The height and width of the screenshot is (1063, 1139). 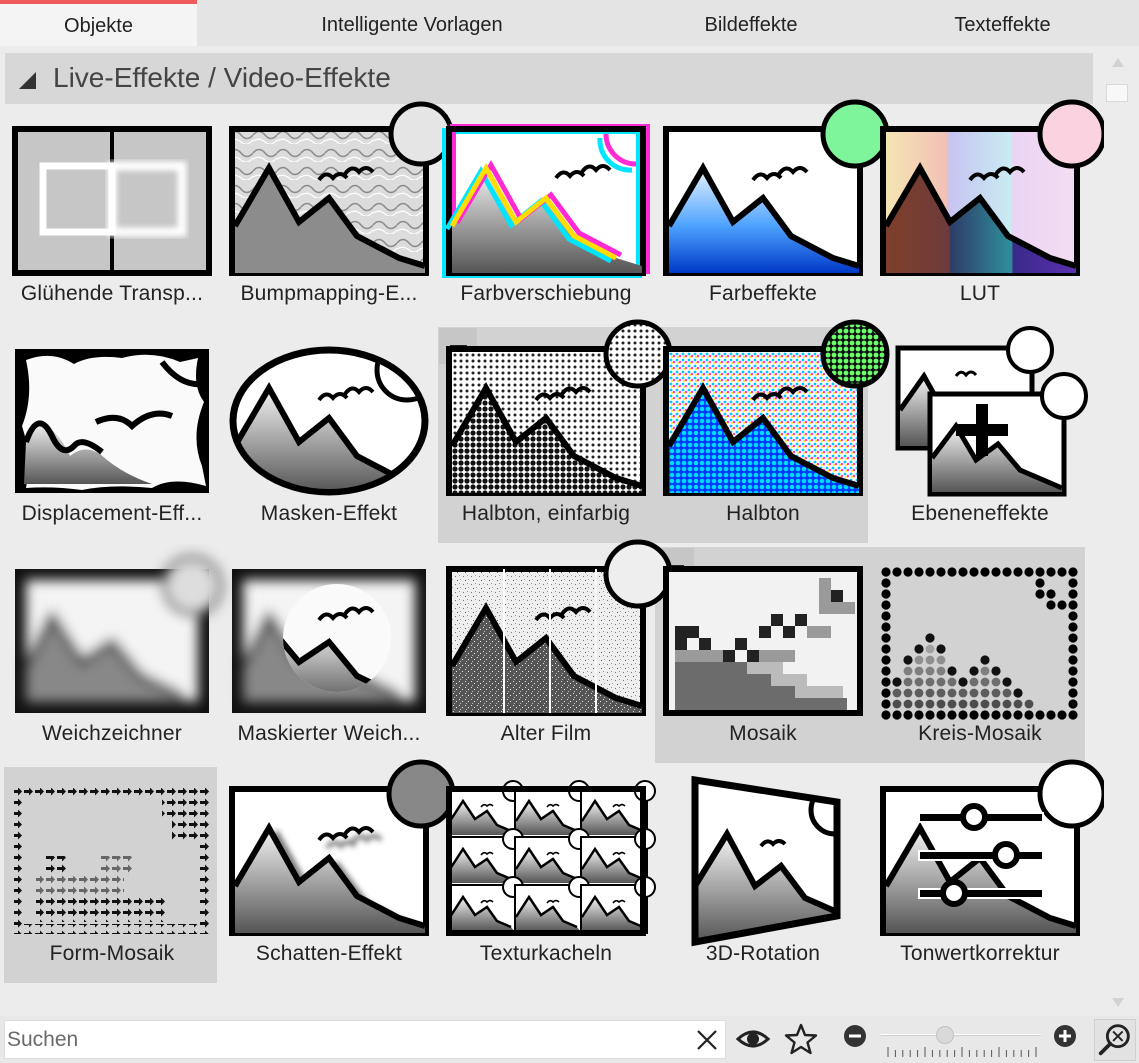 I want to click on collapse-triangle-icon, so click(x=27, y=80).